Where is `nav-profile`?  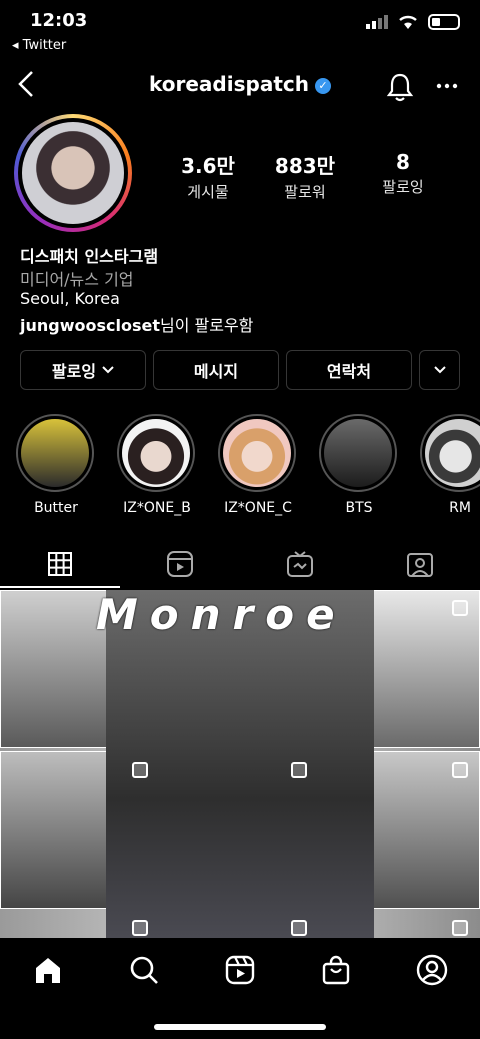
nav-profile is located at coordinates (432, 970).